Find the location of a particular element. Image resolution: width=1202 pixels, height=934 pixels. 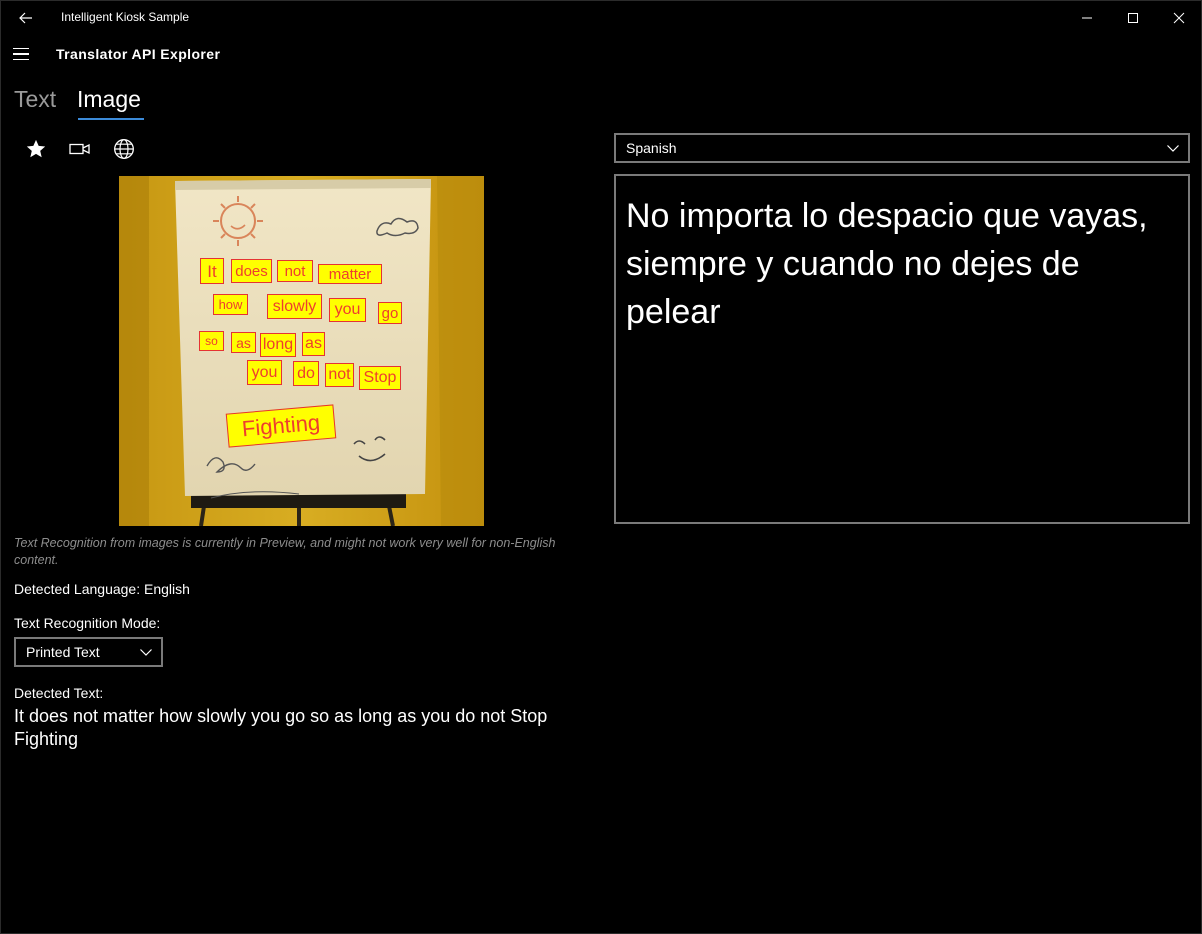

maximize-icon is located at coordinates (1133, 17).